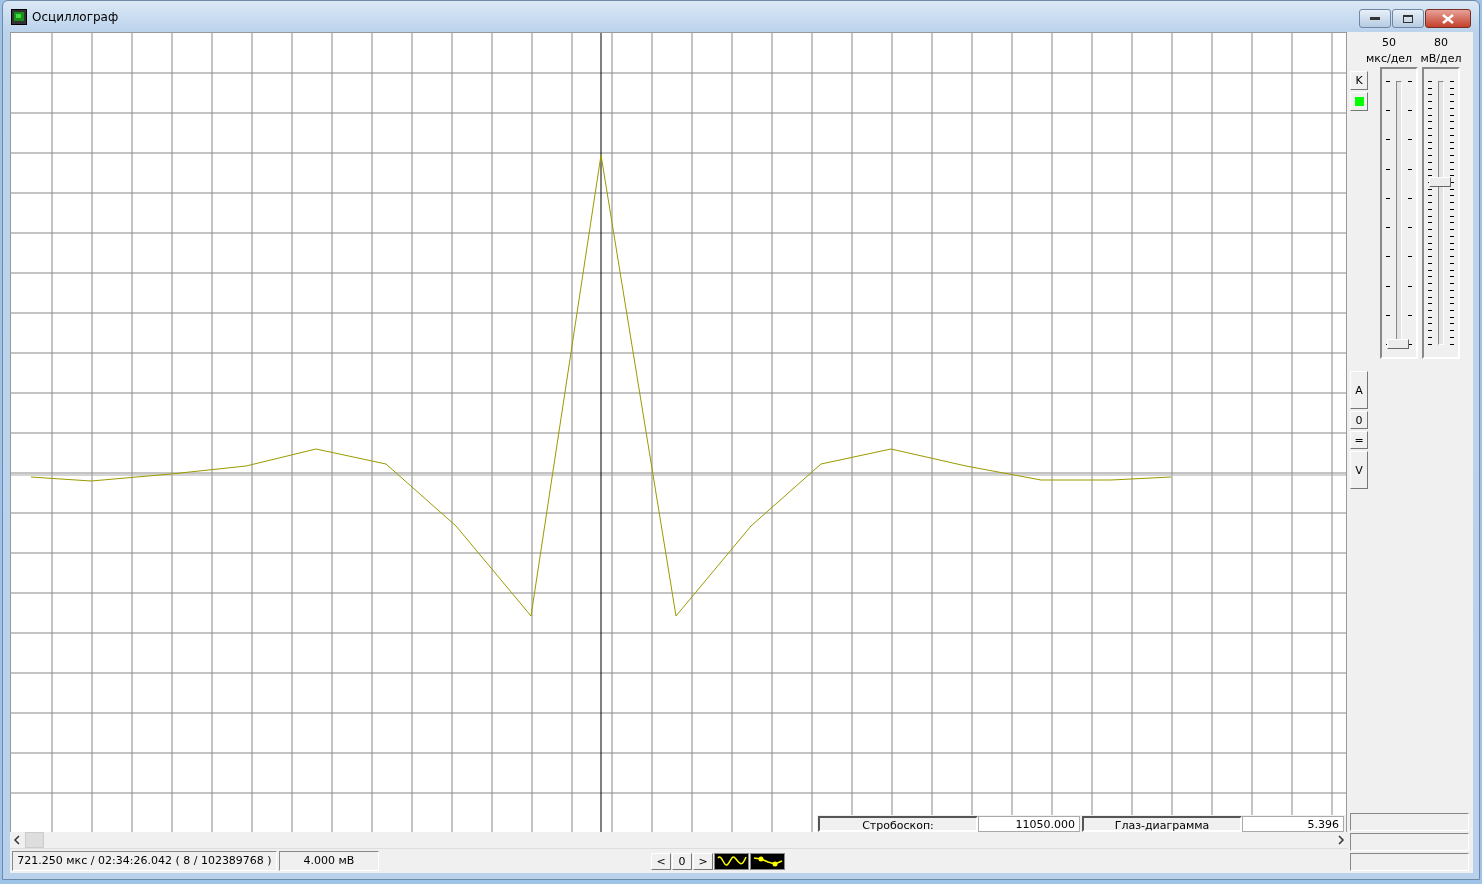  Describe the element at coordinates (661, 861) in the screenshot. I see `previous-button: <` at that location.